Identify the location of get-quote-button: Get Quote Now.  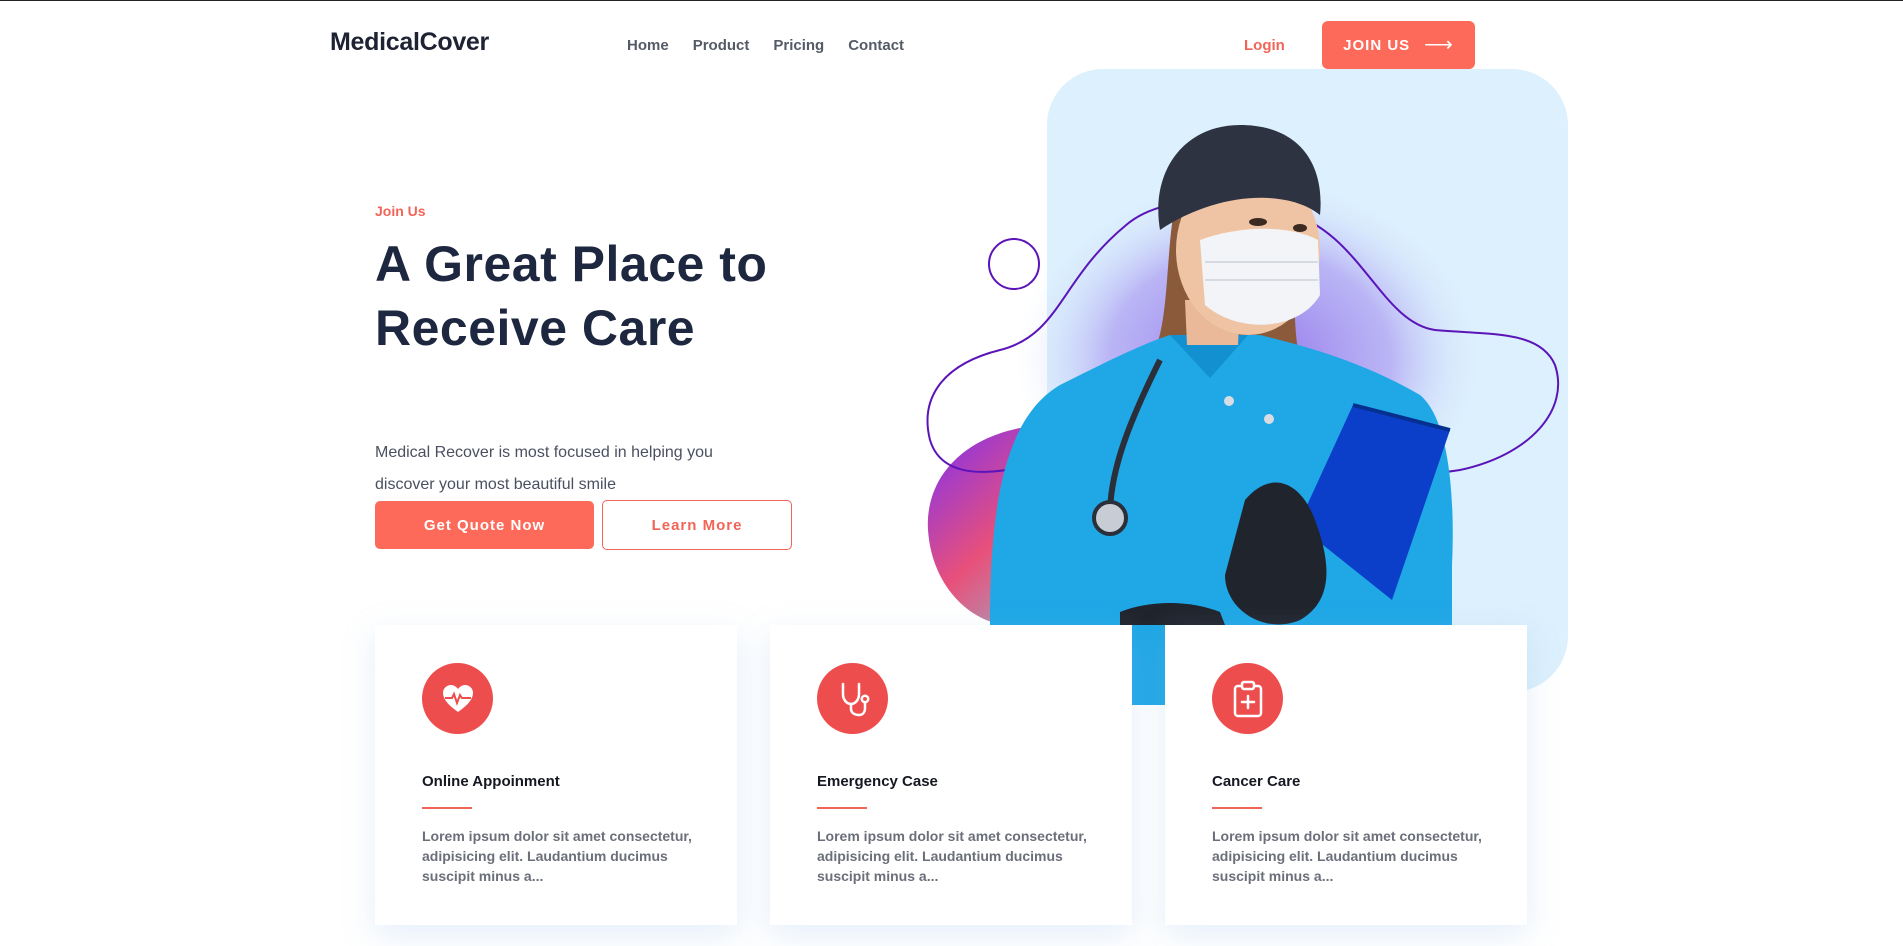
(484, 525).